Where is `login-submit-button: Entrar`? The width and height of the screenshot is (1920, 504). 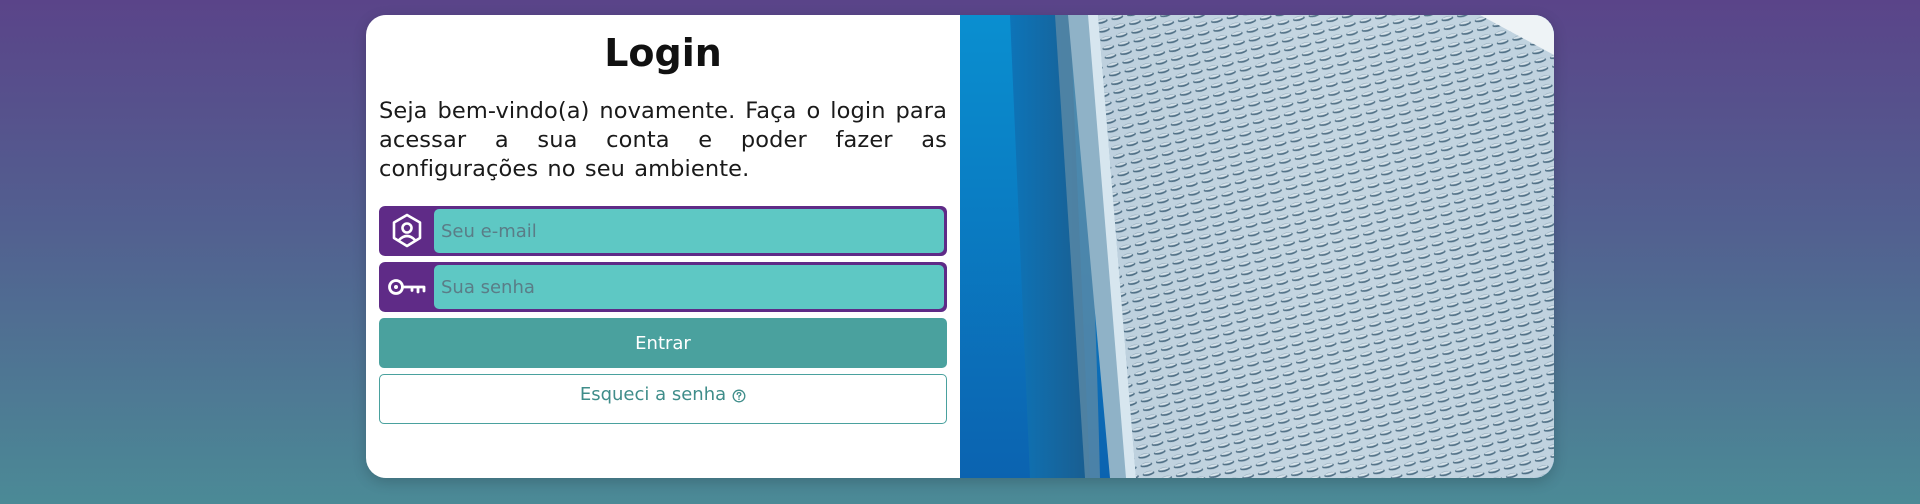
login-submit-button: Entrar is located at coordinates (663, 343).